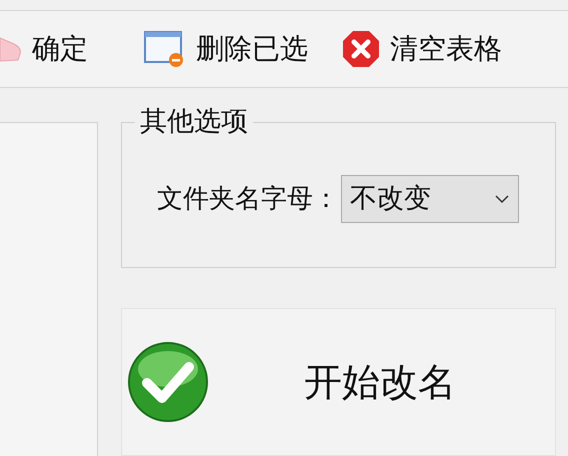 This screenshot has height=456, width=568. Describe the element at coordinates (226, 49) in the screenshot. I see `toolbar-button: 删除已选` at that location.